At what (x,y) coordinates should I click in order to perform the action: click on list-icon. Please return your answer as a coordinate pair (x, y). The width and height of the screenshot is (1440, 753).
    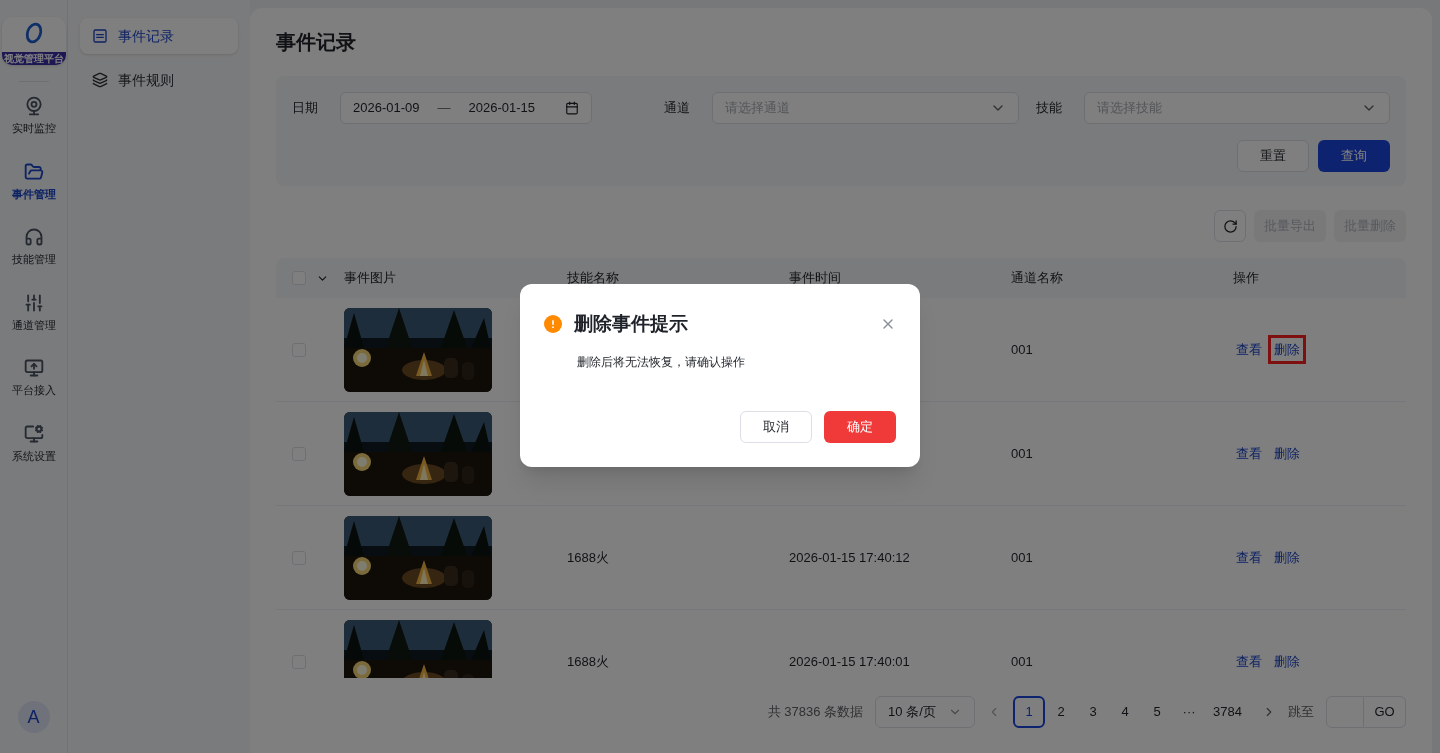
    Looking at the image, I should click on (100, 36).